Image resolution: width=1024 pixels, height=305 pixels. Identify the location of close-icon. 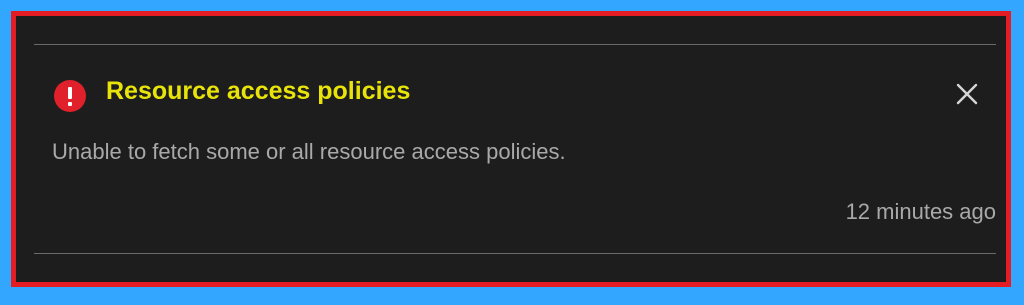
(967, 94).